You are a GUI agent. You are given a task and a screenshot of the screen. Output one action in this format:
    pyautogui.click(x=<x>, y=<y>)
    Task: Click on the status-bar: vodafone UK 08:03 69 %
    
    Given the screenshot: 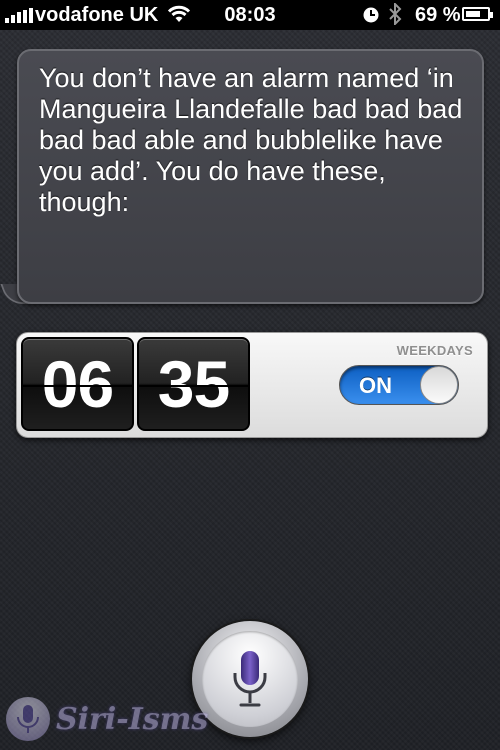 What is the action you would take?
    pyautogui.click(x=250, y=15)
    